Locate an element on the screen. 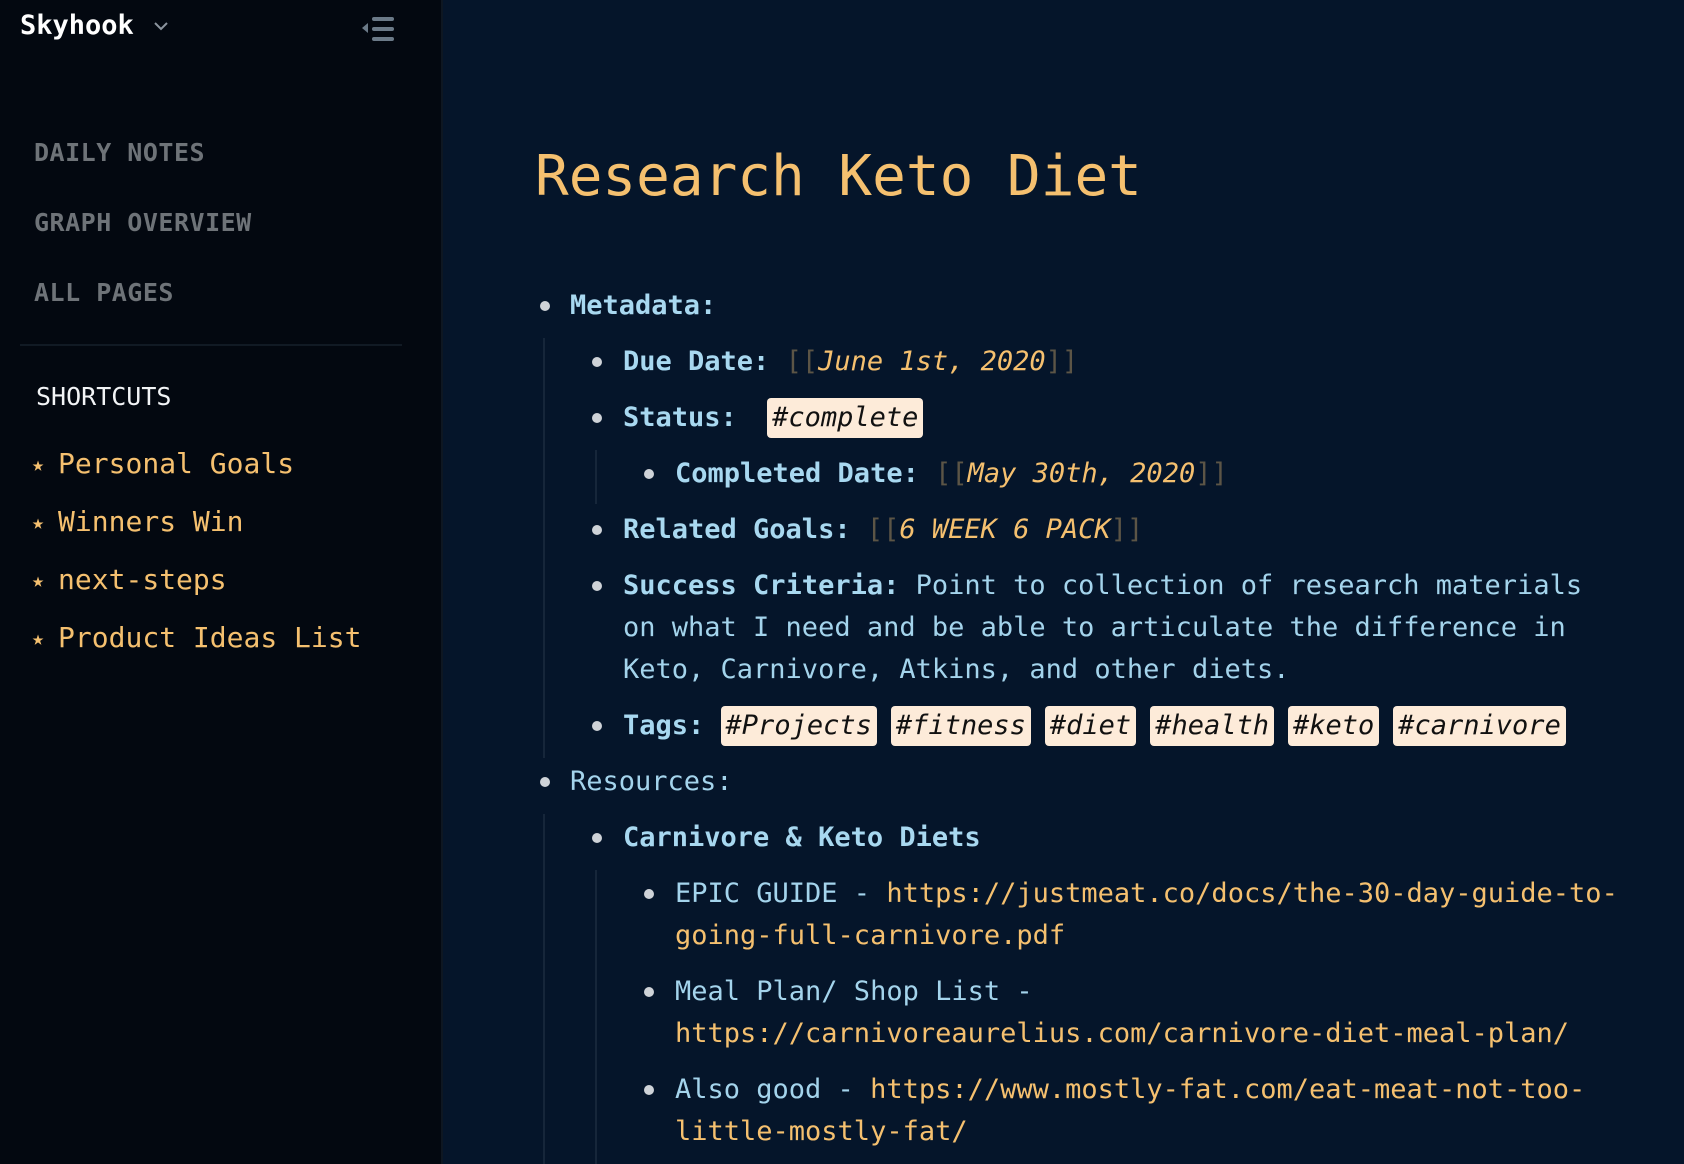 Image resolution: width=1684 pixels, height=1164 pixels. shortcut-winners-win: ★ Winners Win is located at coordinates (196, 531).